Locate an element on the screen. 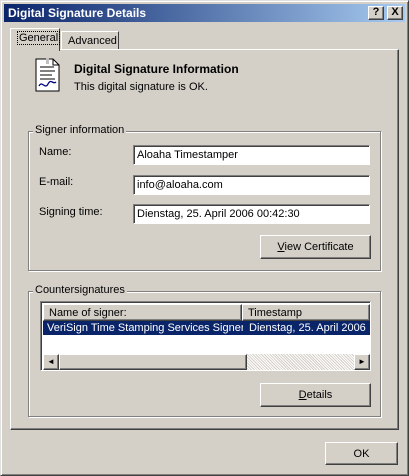 The image size is (409, 476). view-certificate-mnemonic: V is located at coordinates (281, 247).